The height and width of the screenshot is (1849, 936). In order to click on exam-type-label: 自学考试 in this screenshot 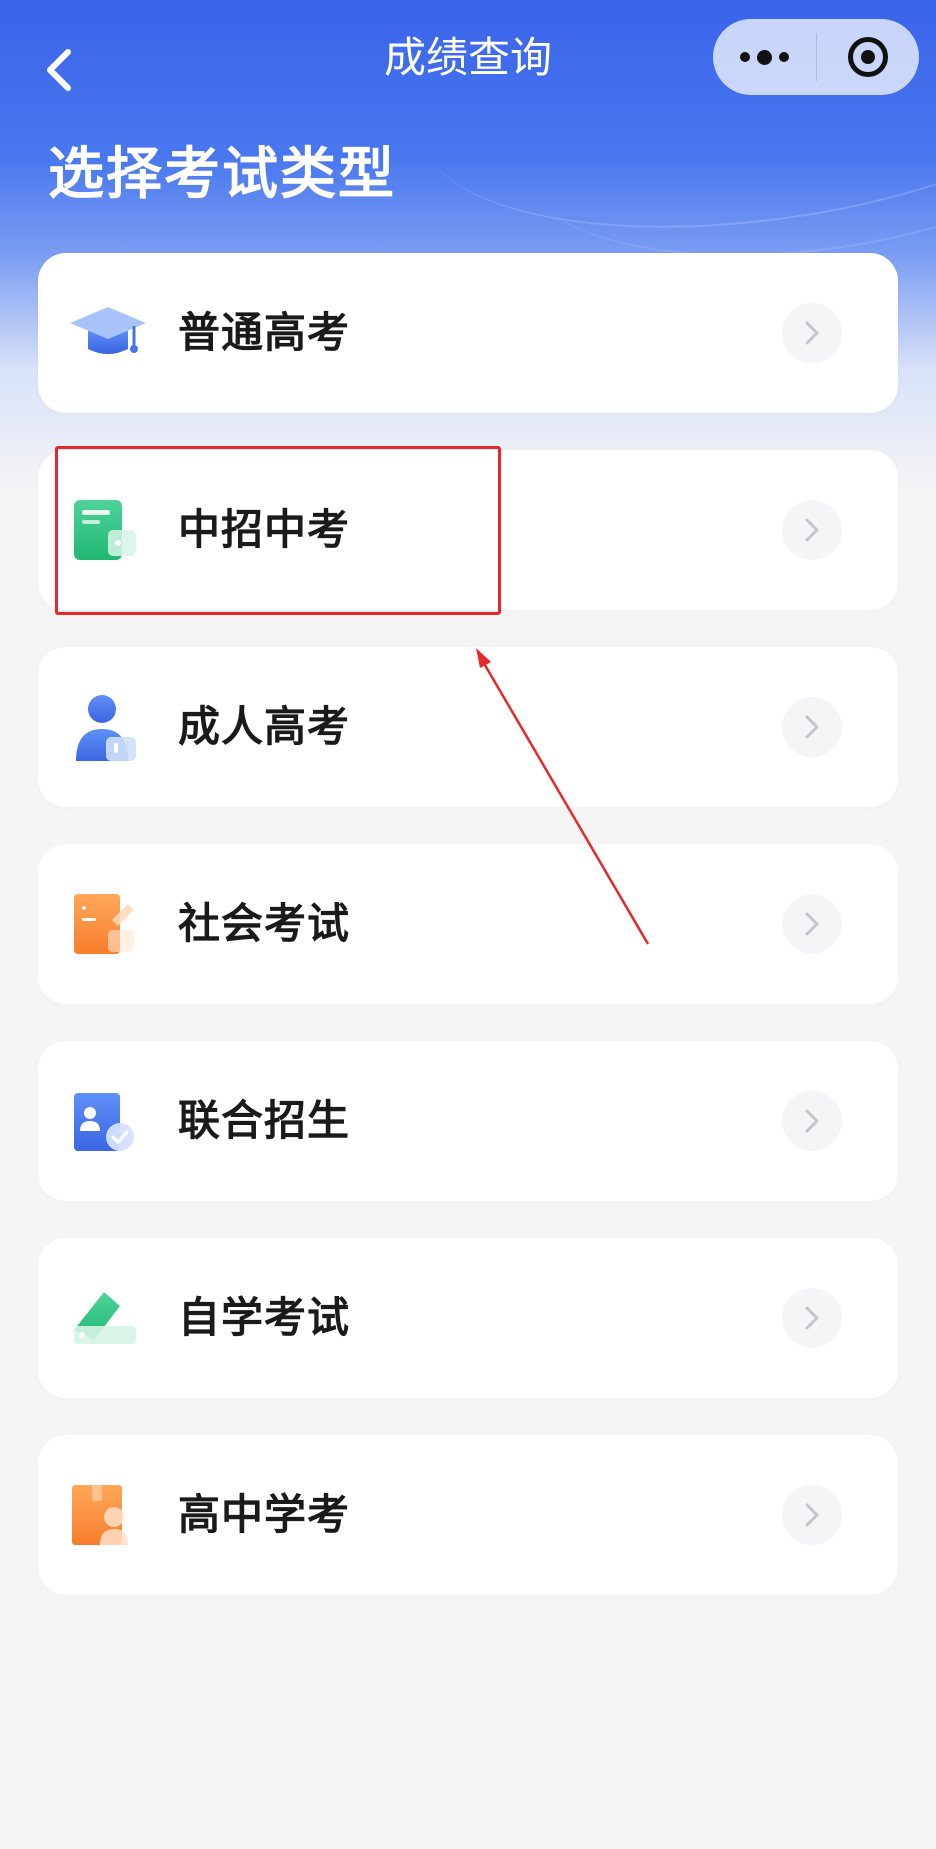, I will do `click(264, 1317)`.